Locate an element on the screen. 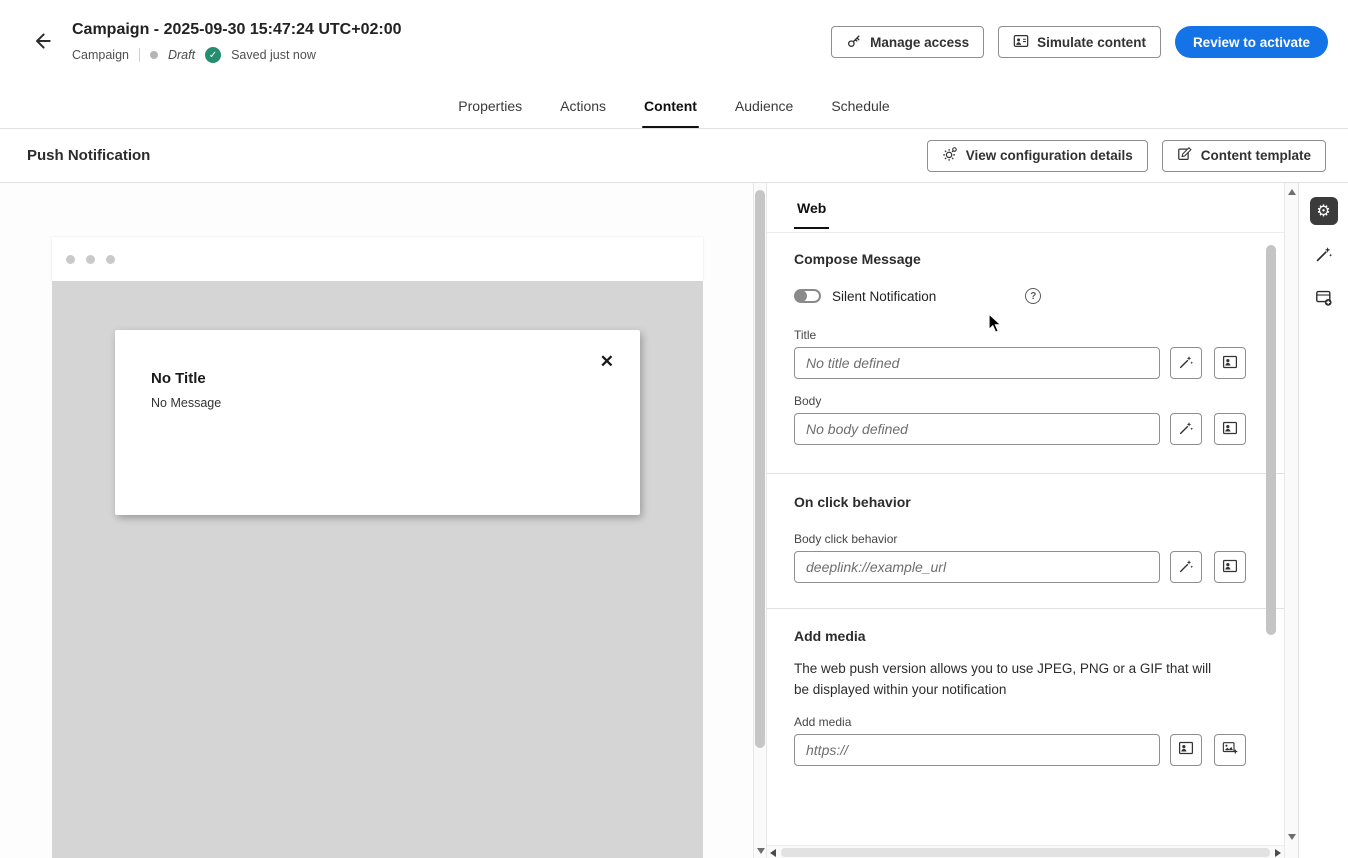 This screenshot has height=858, width=1348. body-asset-picker-button is located at coordinates (1230, 429).